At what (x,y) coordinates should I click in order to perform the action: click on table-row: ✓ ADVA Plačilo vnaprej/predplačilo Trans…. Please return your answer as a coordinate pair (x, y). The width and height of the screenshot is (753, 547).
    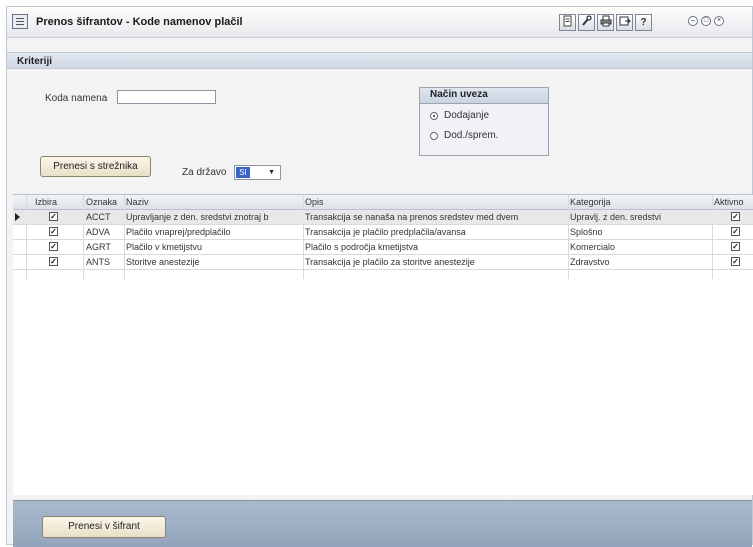
    Looking at the image, I should click on (383, 232).